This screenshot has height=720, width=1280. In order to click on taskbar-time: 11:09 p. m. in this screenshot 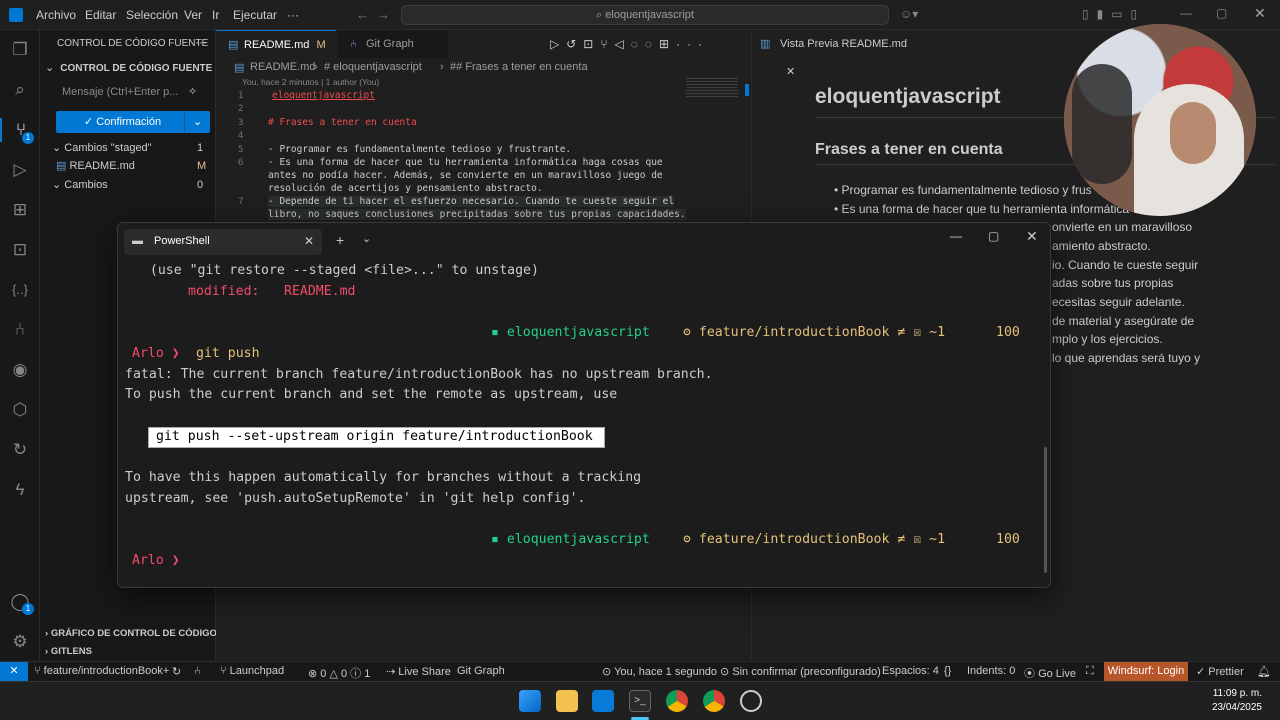, I will do `click(1226, 693)`.